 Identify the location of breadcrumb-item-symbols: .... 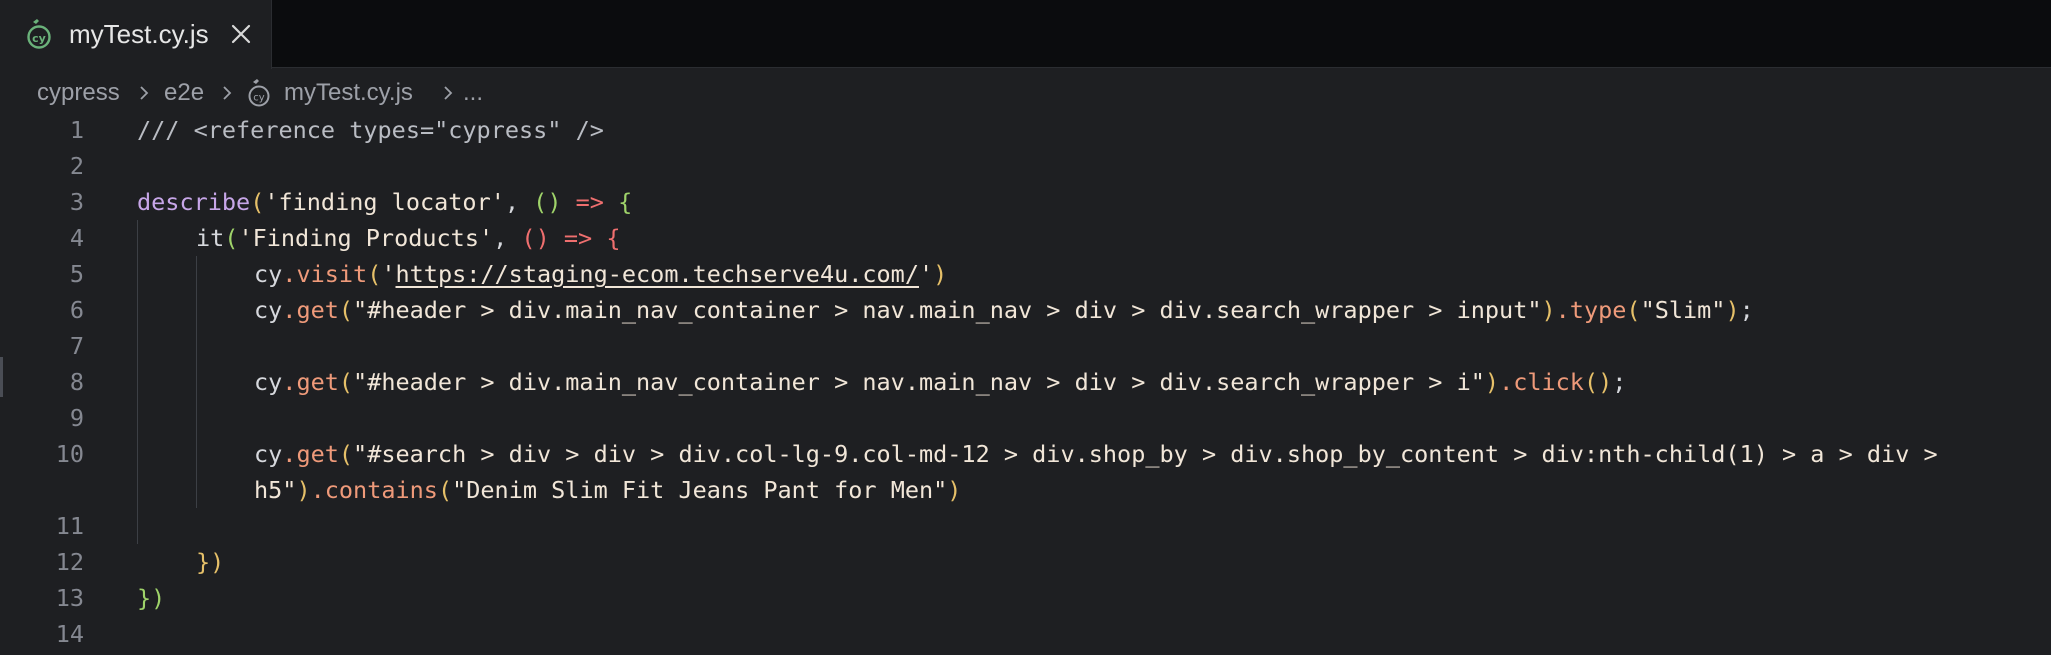
(473, 93).